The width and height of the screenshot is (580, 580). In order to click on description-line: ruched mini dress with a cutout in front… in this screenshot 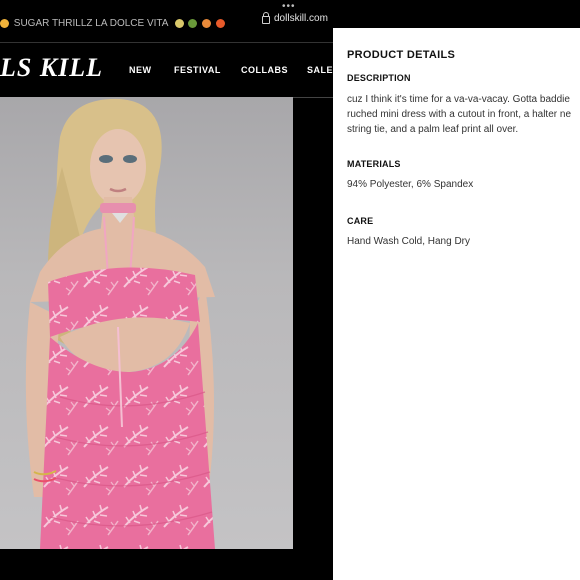, I will do `click(459, 114)`.